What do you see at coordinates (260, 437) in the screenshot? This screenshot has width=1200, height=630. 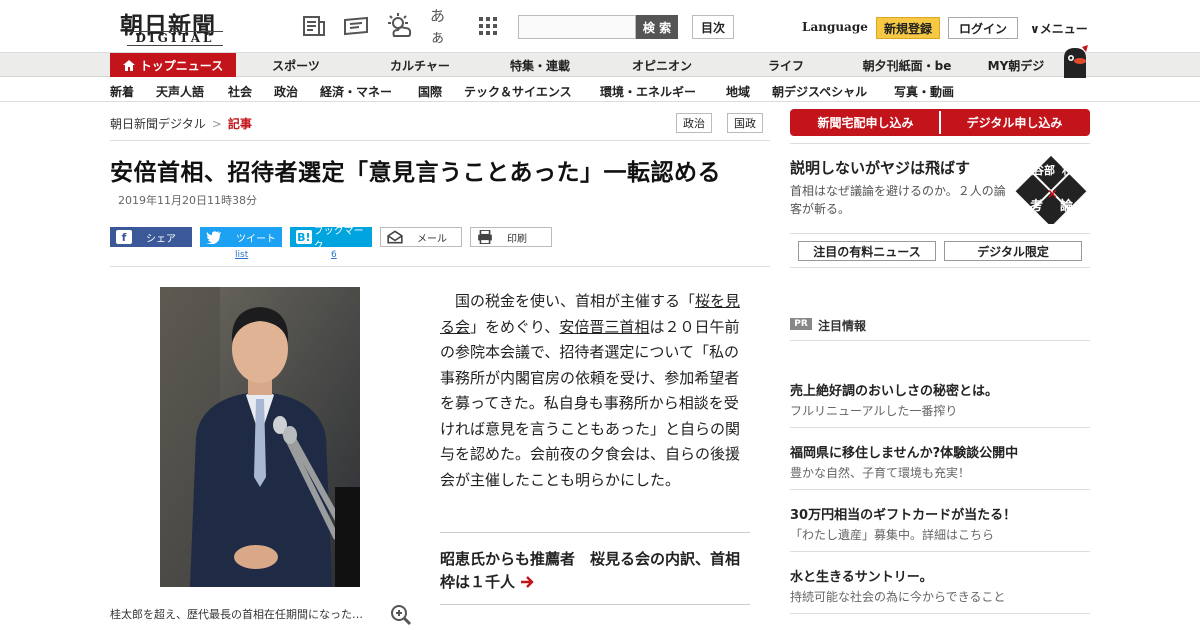 I see `article-photo` at bounding box center [260, 437].